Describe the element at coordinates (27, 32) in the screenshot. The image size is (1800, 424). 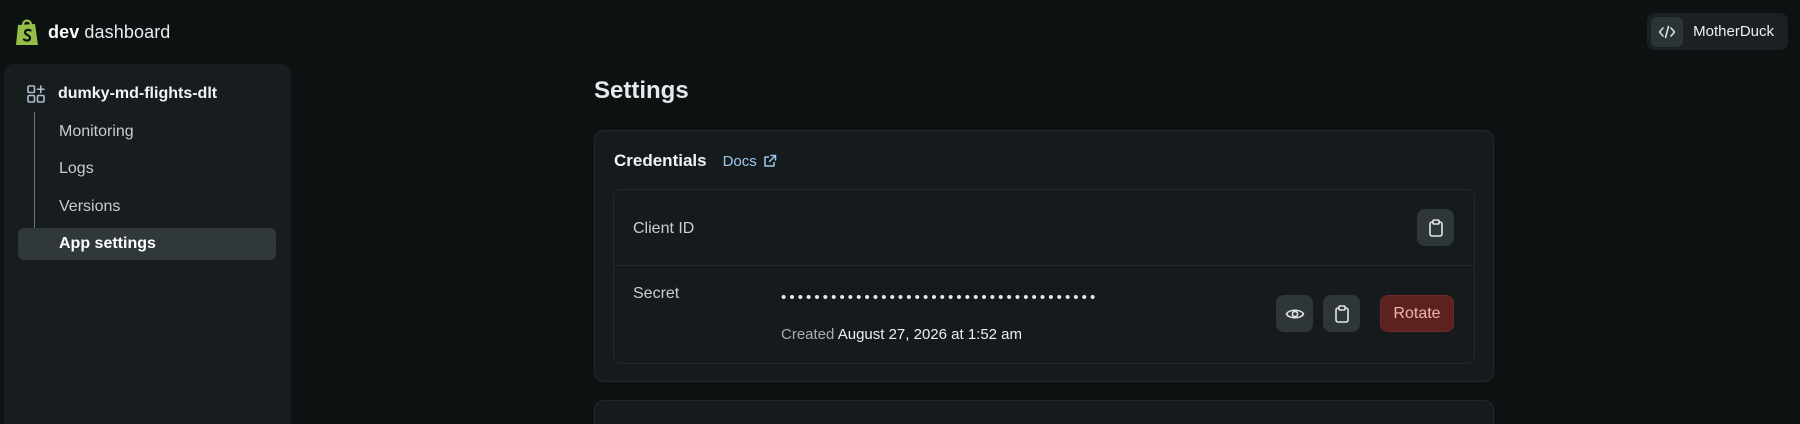
I see `shopify-bag-icon` at that location.